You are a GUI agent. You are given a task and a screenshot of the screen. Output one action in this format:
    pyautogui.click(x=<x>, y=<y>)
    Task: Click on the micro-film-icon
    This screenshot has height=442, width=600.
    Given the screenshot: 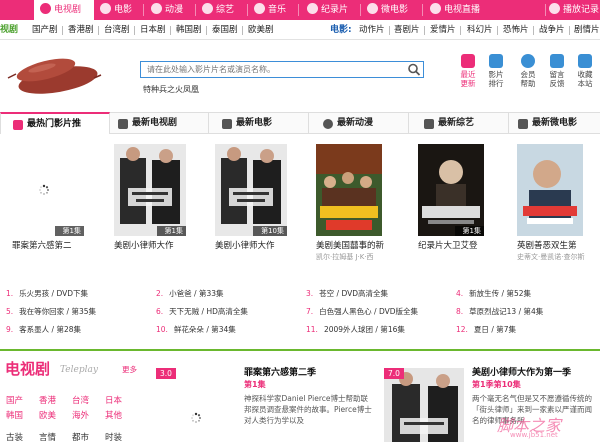 What is the action you would take?
    pyautogui.click(x=372, y=8)
    